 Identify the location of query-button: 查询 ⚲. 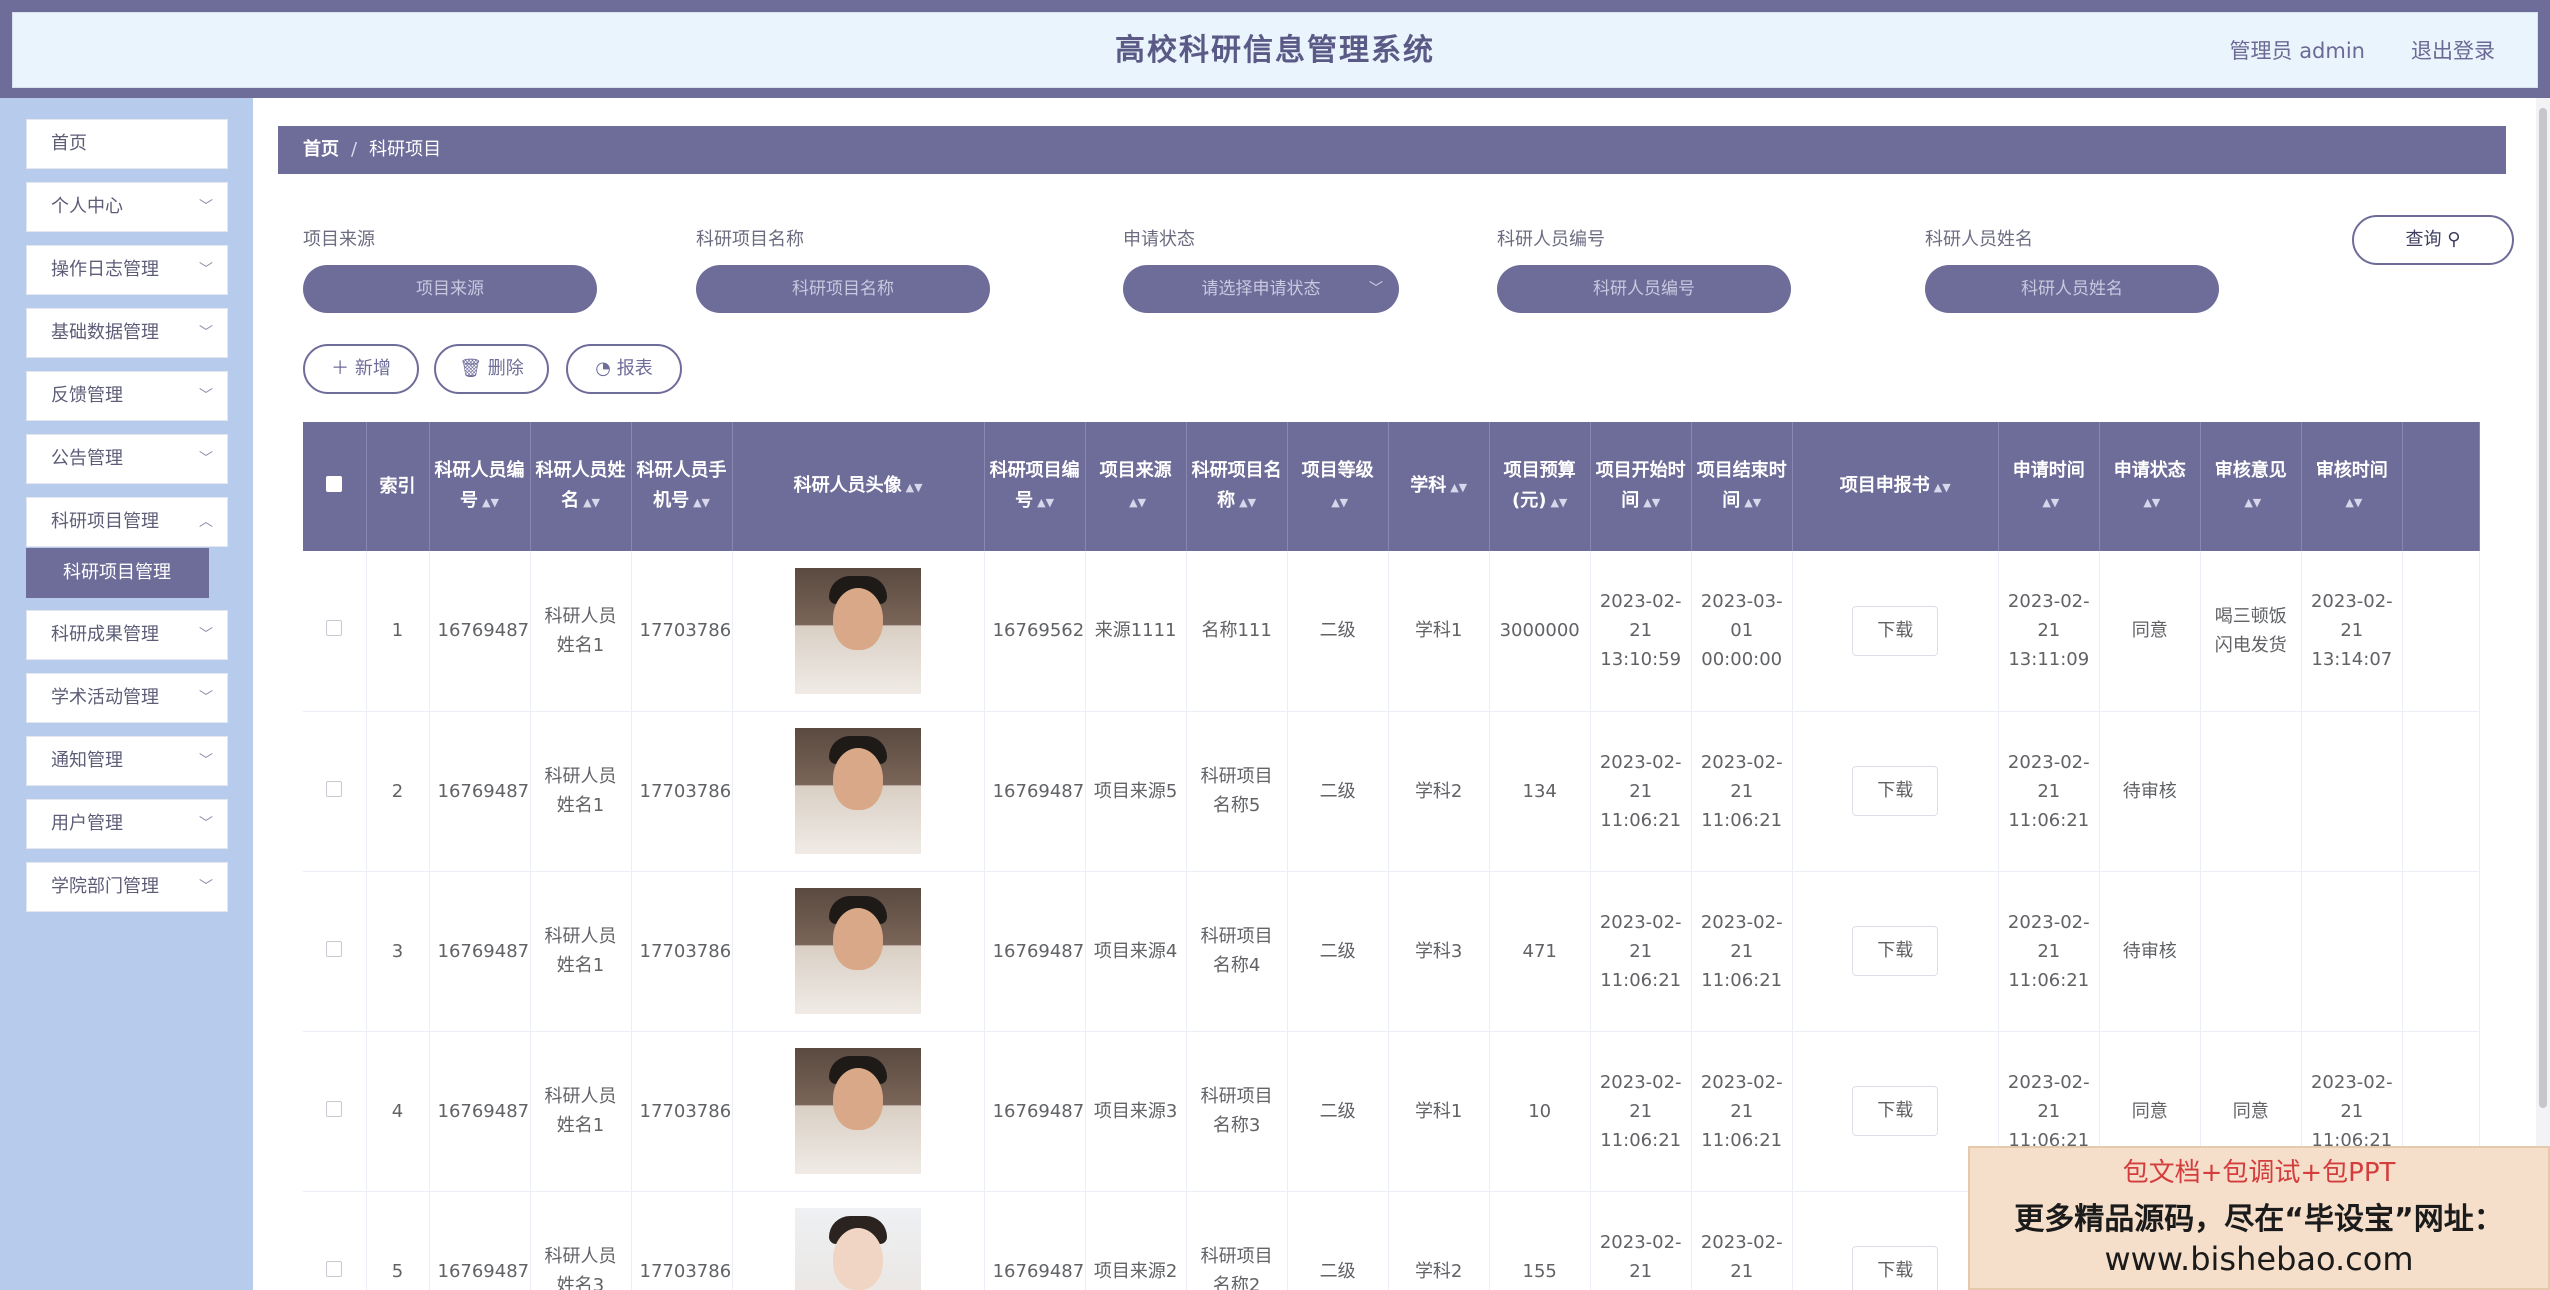
(2433, 240).